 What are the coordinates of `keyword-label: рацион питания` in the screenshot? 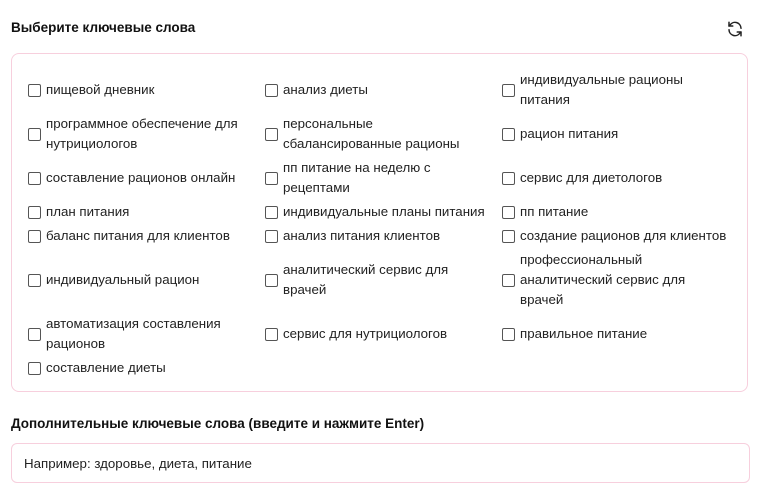 It's located at (569, 133).